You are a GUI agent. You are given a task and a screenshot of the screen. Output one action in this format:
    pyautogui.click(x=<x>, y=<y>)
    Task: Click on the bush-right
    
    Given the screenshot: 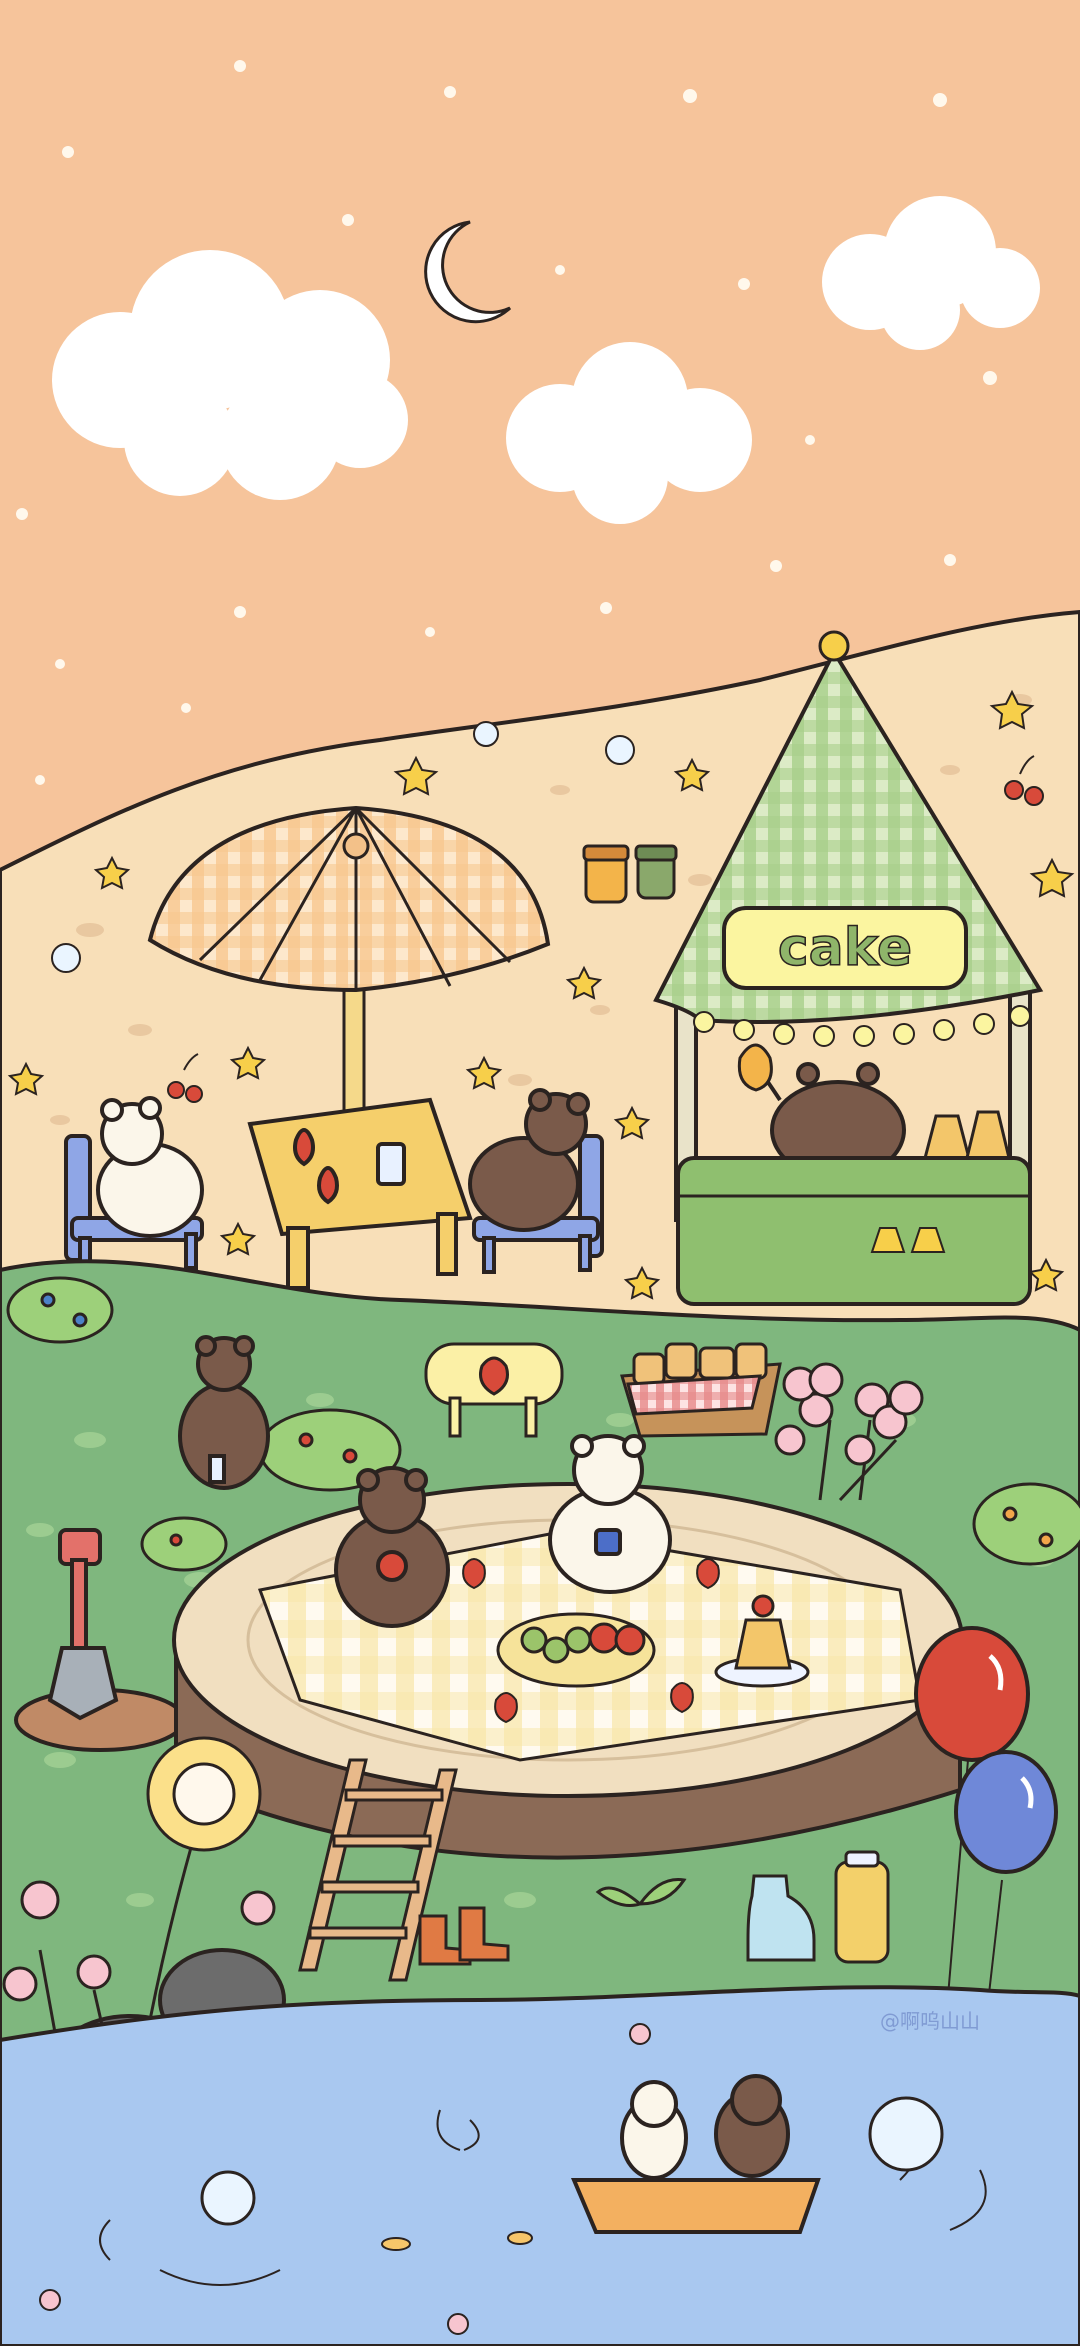 What is the action you would take?
    pyautogui.click(x=1026, y=1524)
    